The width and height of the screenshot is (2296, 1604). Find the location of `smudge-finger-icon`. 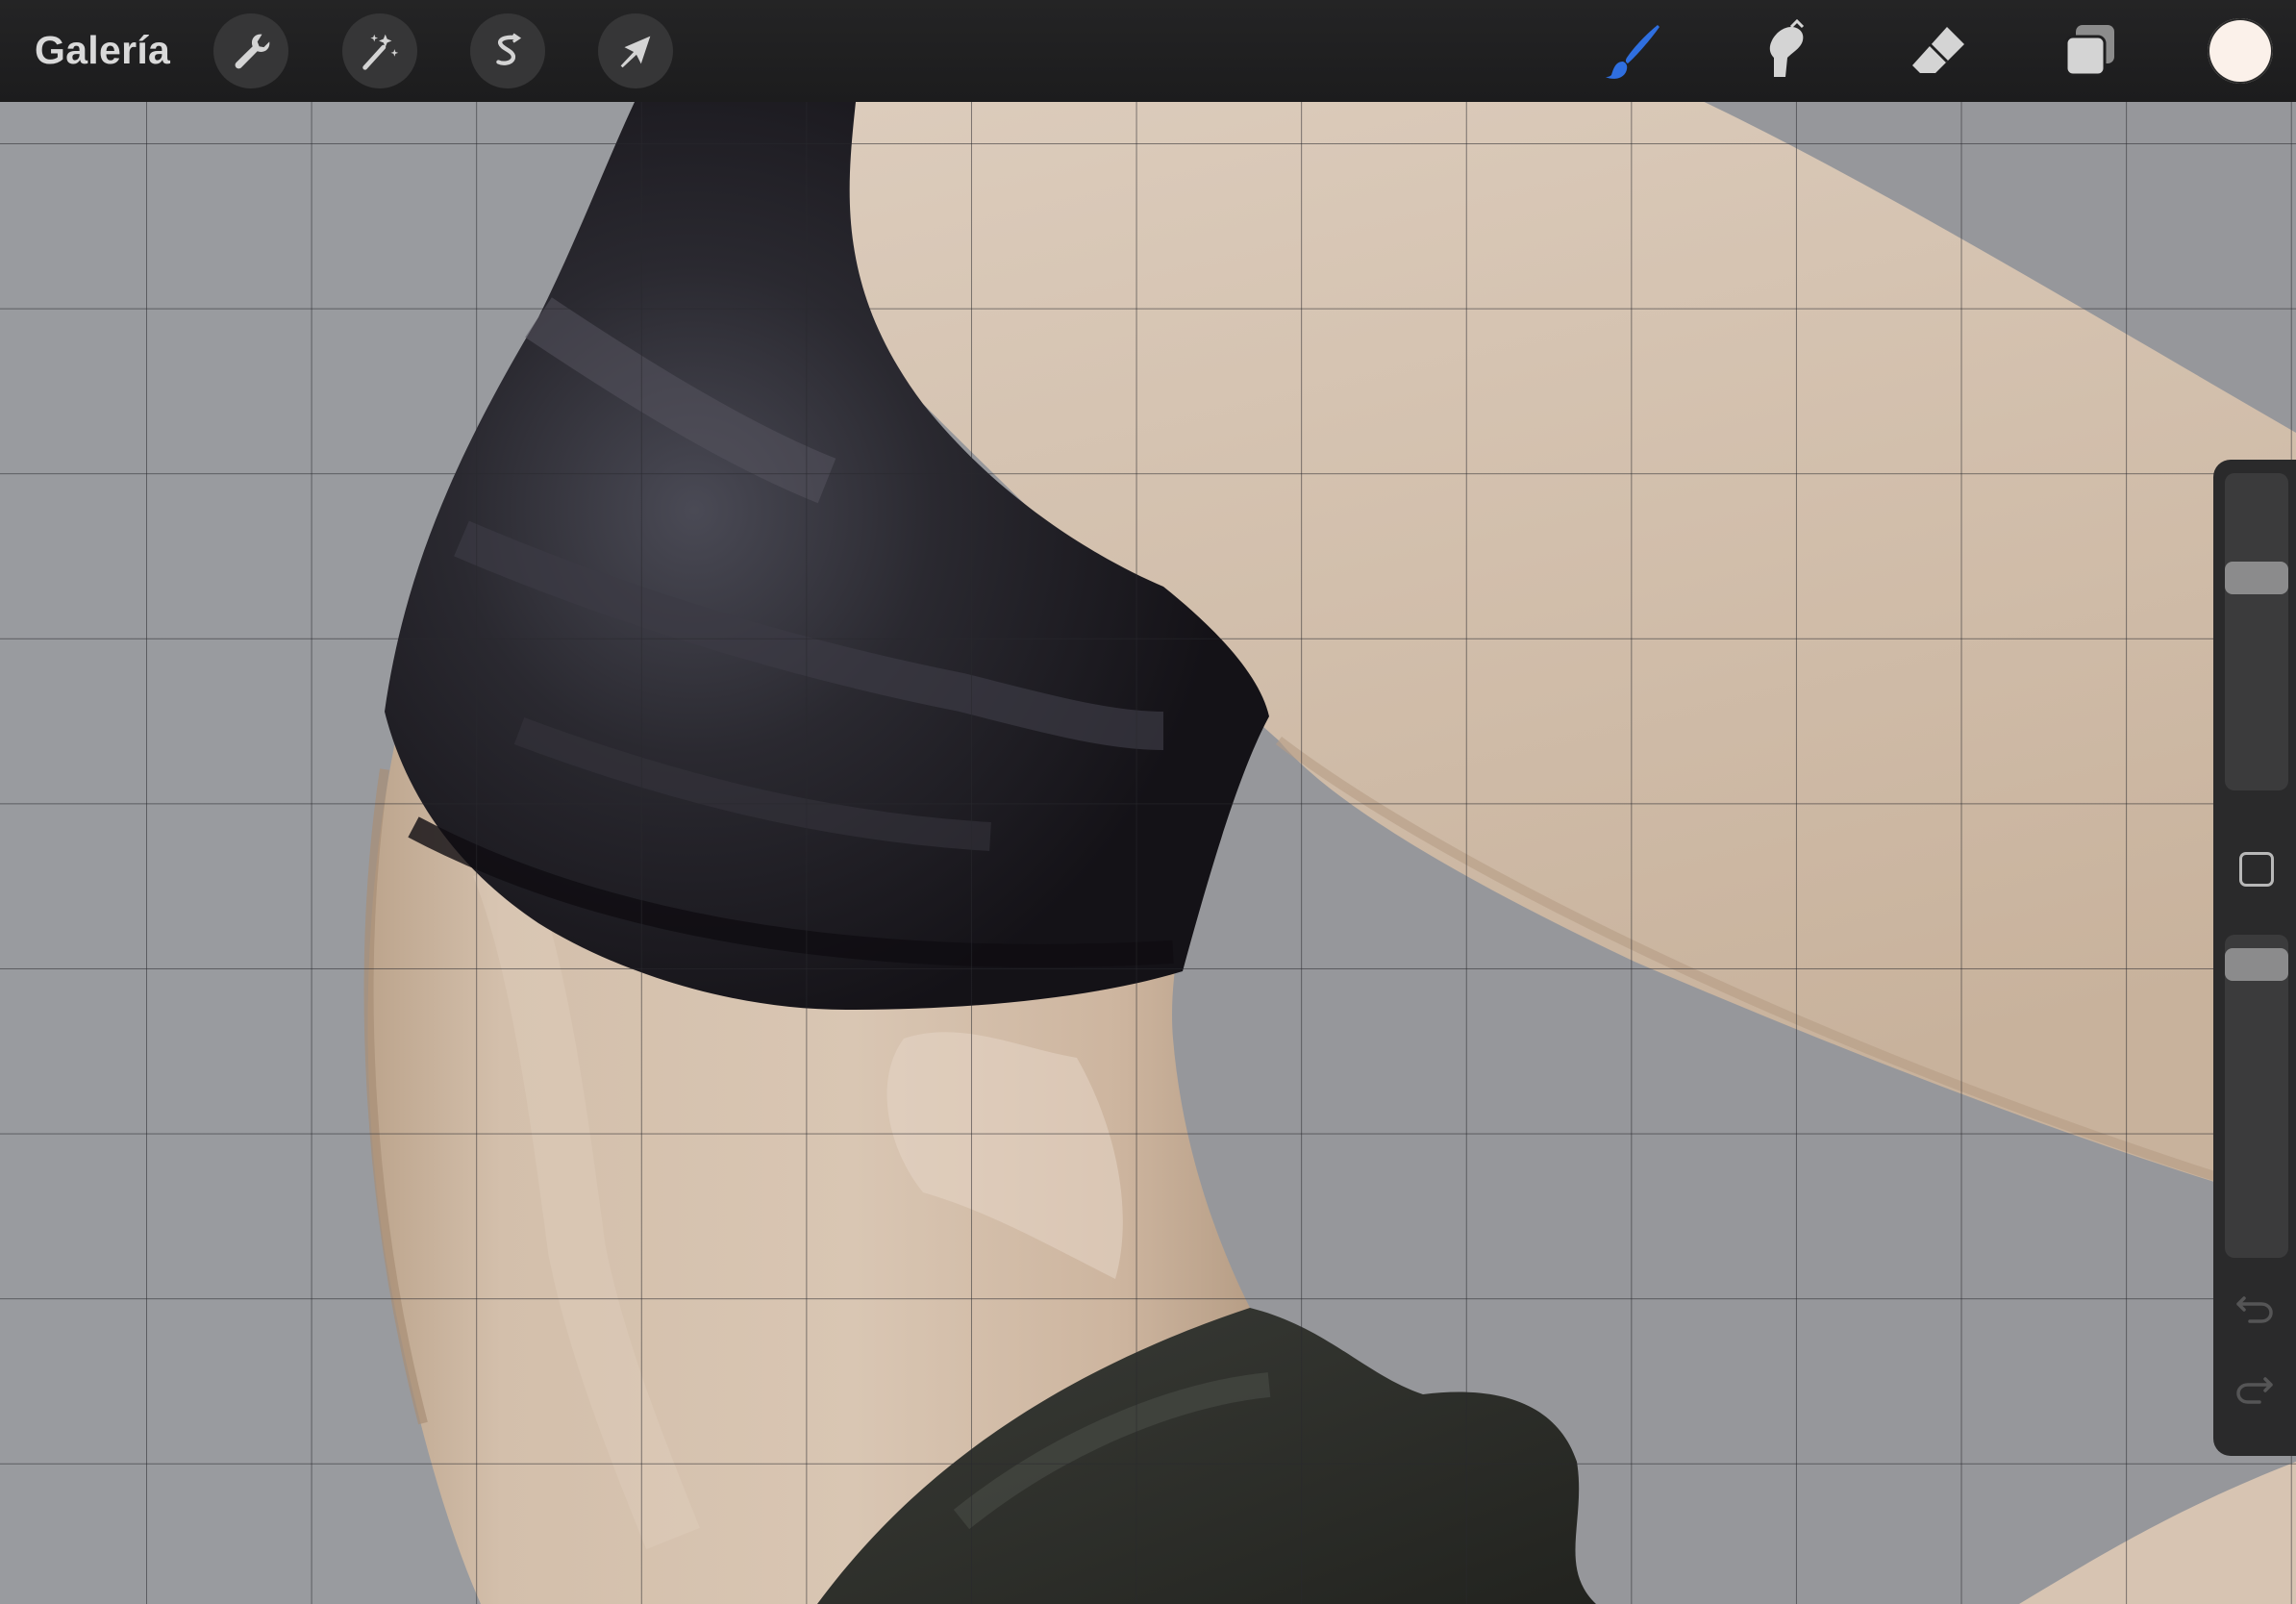

smudge-finger-icon is located at coordinates (1787, 48).